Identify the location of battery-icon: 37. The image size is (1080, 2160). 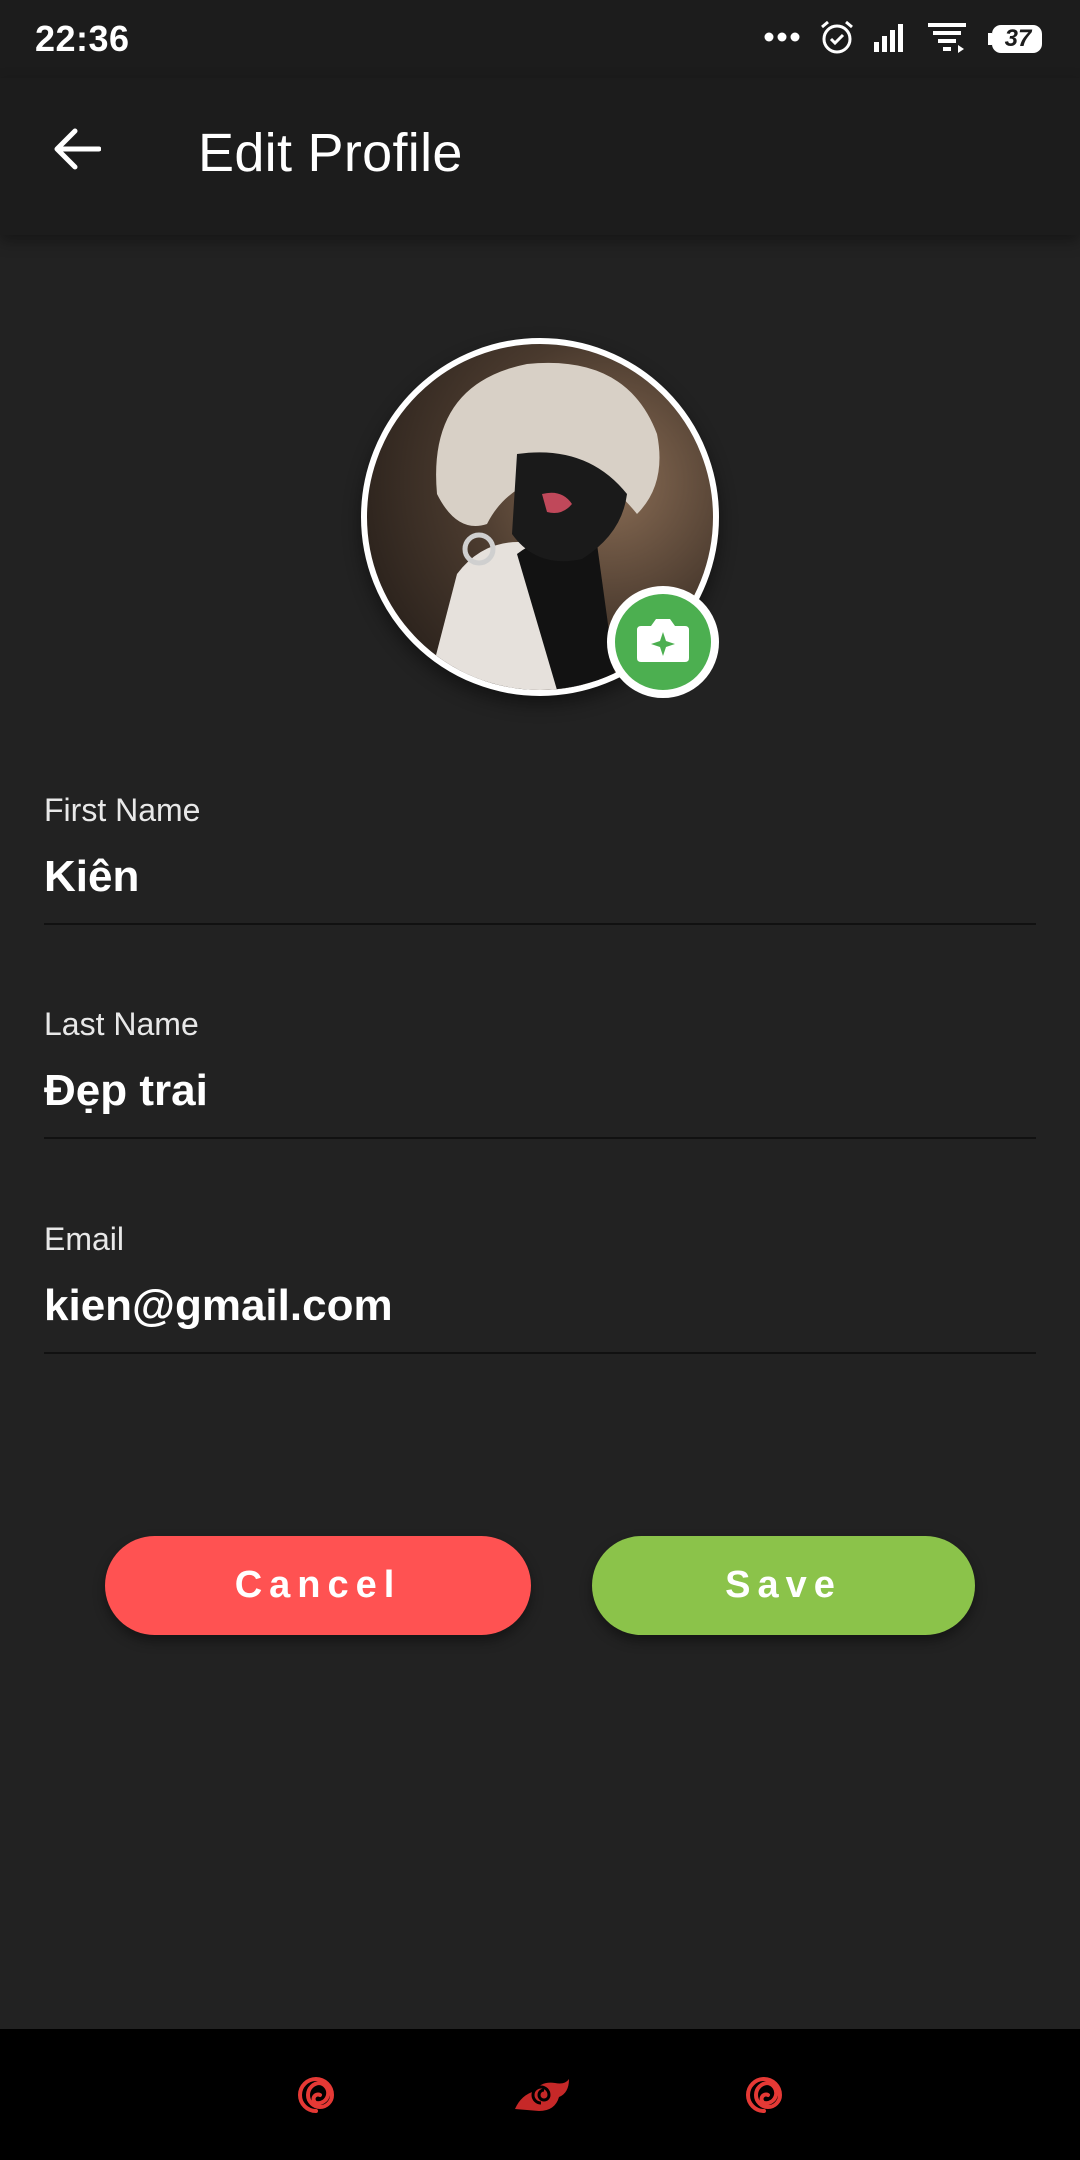
(1017, 39).